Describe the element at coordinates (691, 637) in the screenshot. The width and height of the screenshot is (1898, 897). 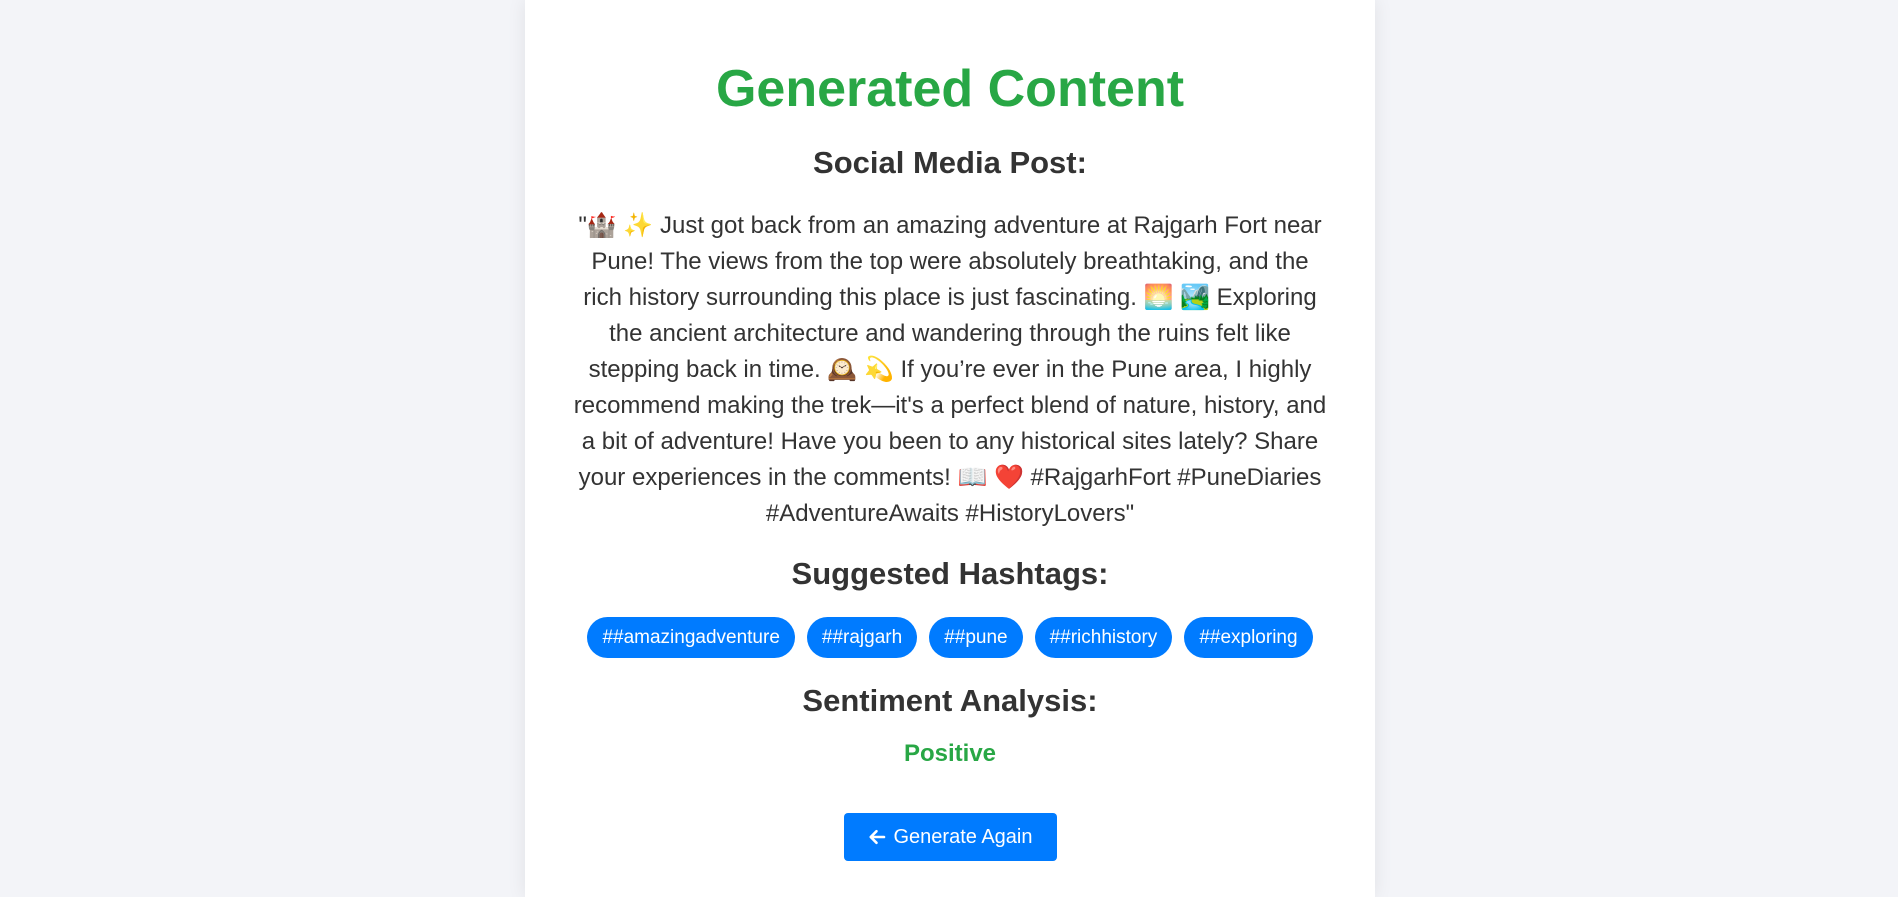
I see `hashtag-chip: ##amazingadventure` at that location.